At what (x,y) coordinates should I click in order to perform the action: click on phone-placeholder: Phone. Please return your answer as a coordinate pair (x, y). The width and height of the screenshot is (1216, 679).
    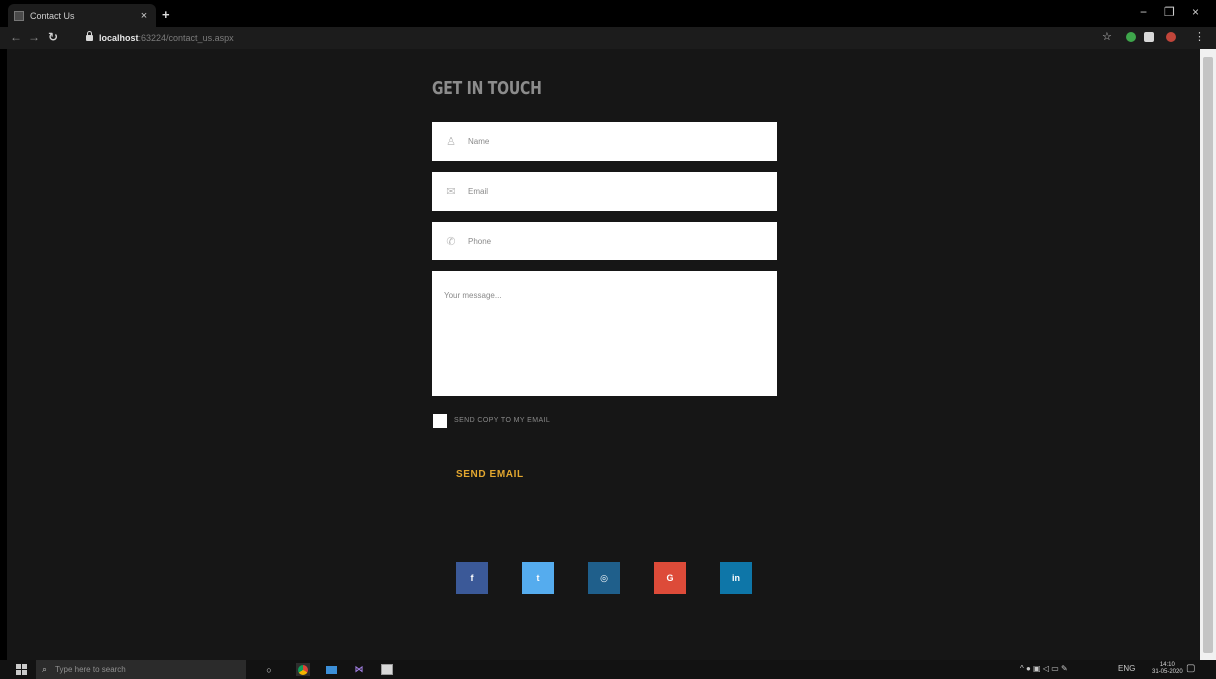
    Looking at the image, I should click on (480, 241).